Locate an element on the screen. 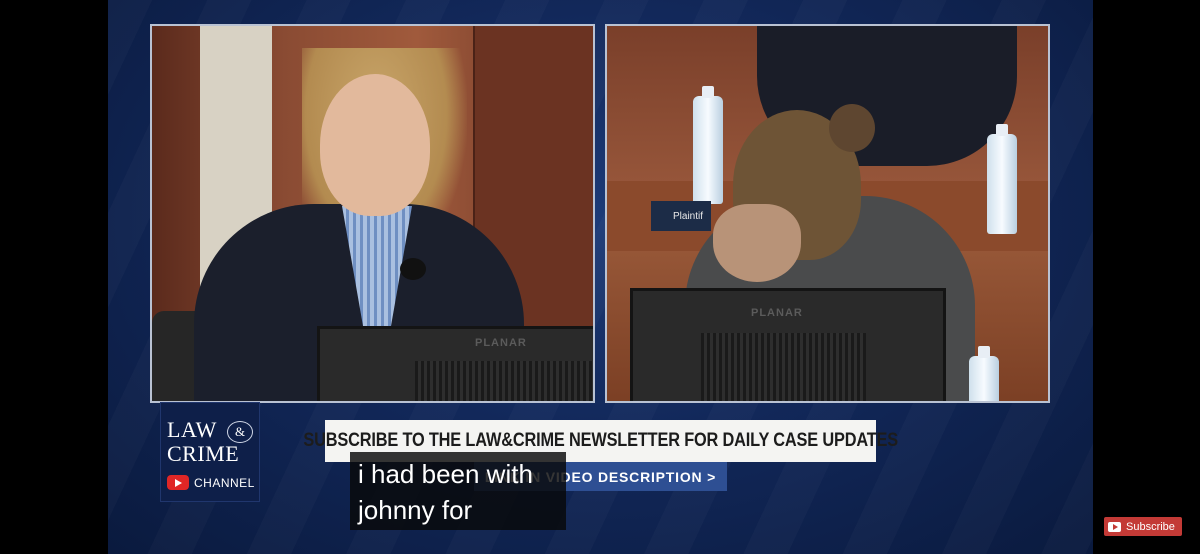 The height and width of the screenshot is (554, 1200). logo-text-channel: CHANNEL is located at coordinates (224, 483).